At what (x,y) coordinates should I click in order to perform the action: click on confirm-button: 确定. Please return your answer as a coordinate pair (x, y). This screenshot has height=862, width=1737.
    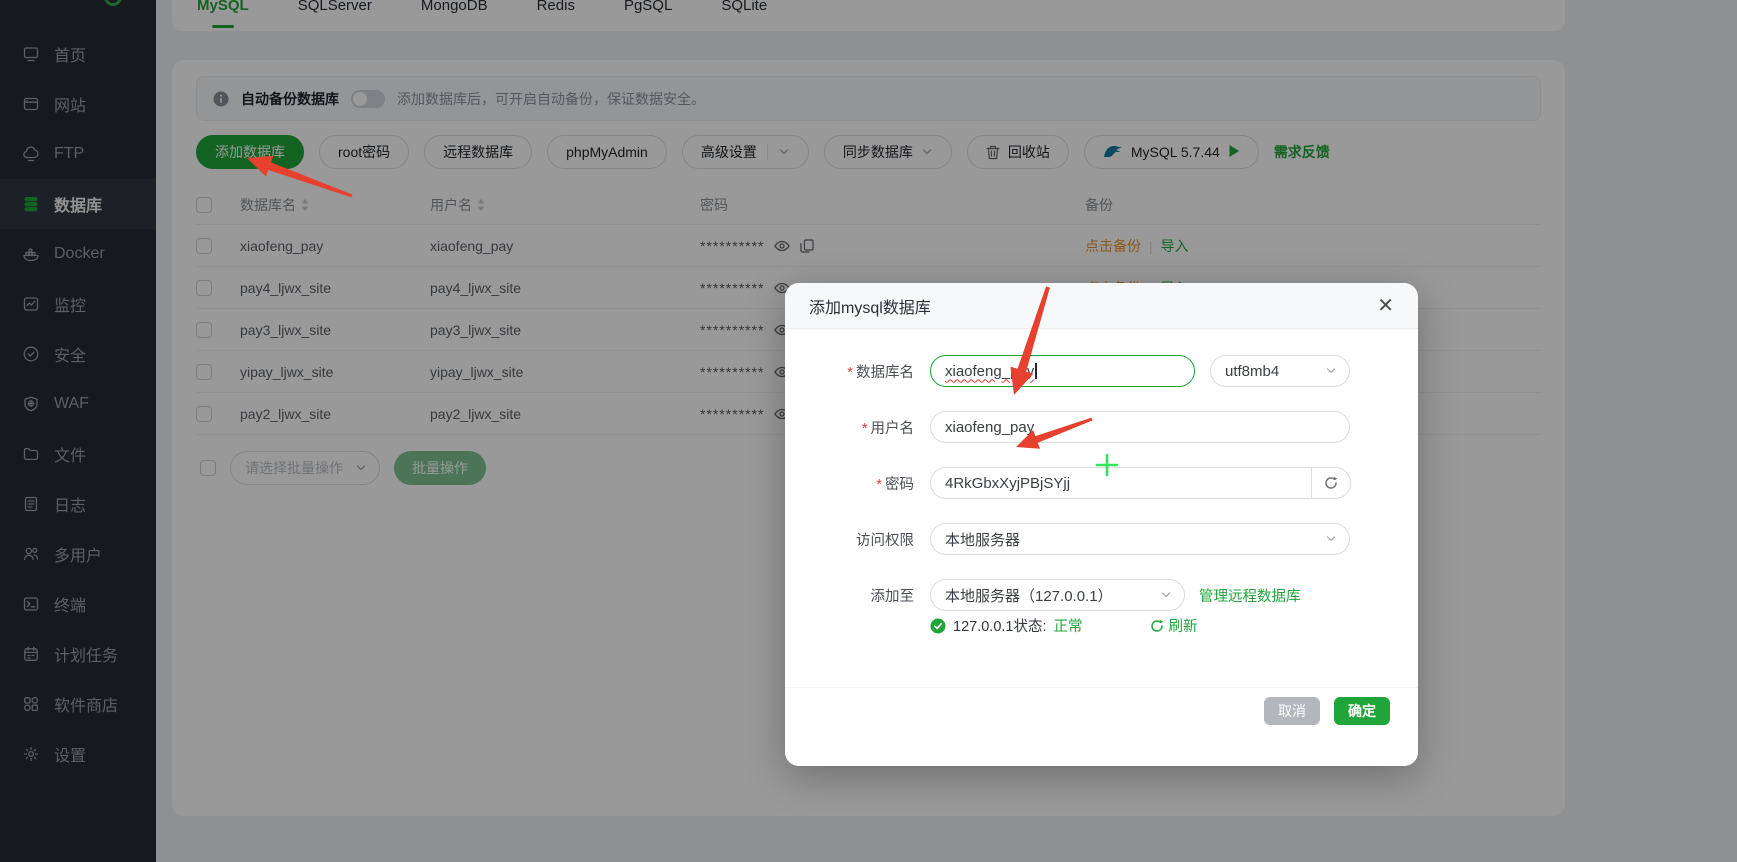
    Looking at the image, I should click on (1362, 711).